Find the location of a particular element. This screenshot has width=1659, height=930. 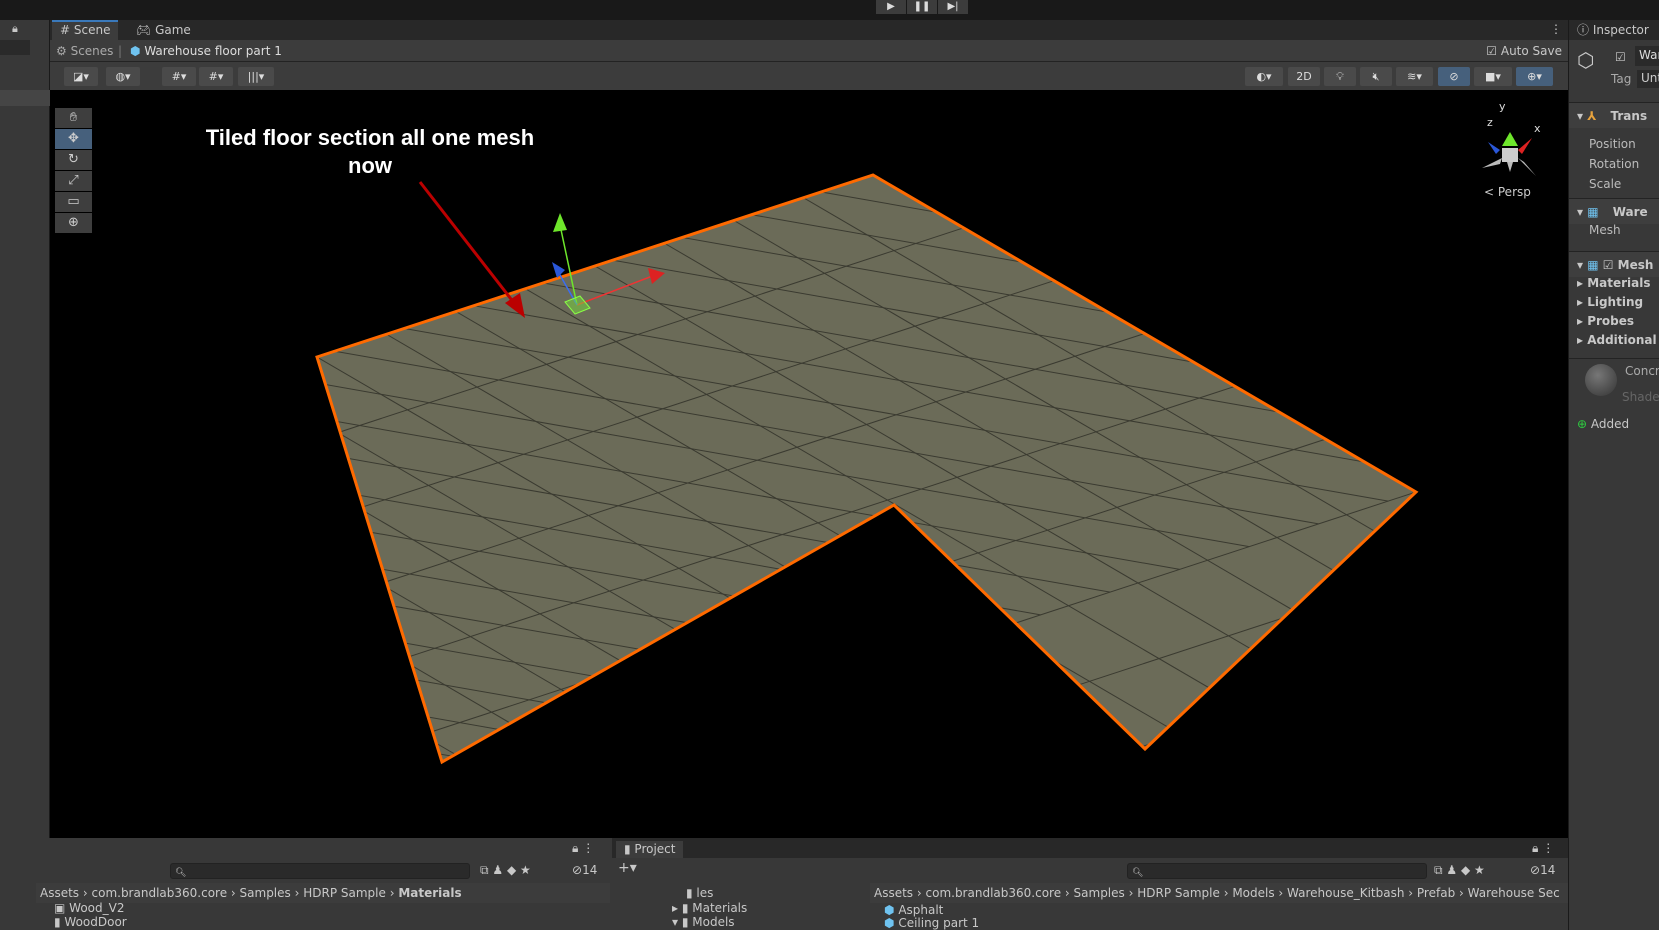

gizmo-z-label: z is located at coordinates (1490, 122).